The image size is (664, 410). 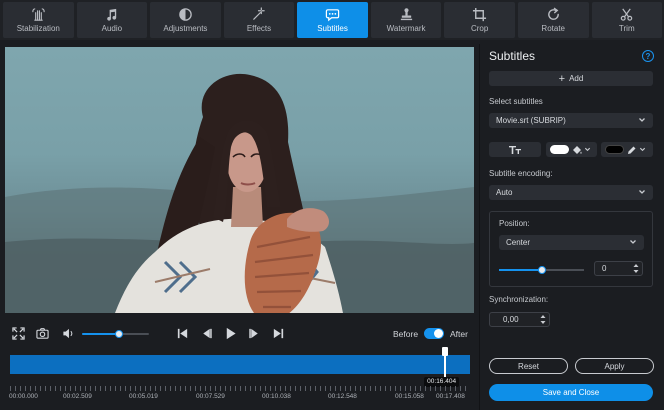 I want to click on hand-icon, so click(x=38, y=14).